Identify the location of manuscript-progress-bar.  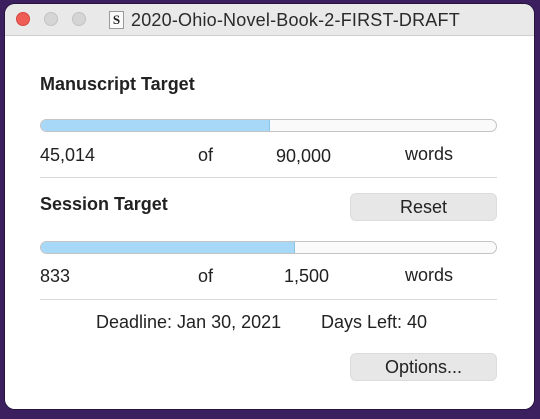
(268, 125).